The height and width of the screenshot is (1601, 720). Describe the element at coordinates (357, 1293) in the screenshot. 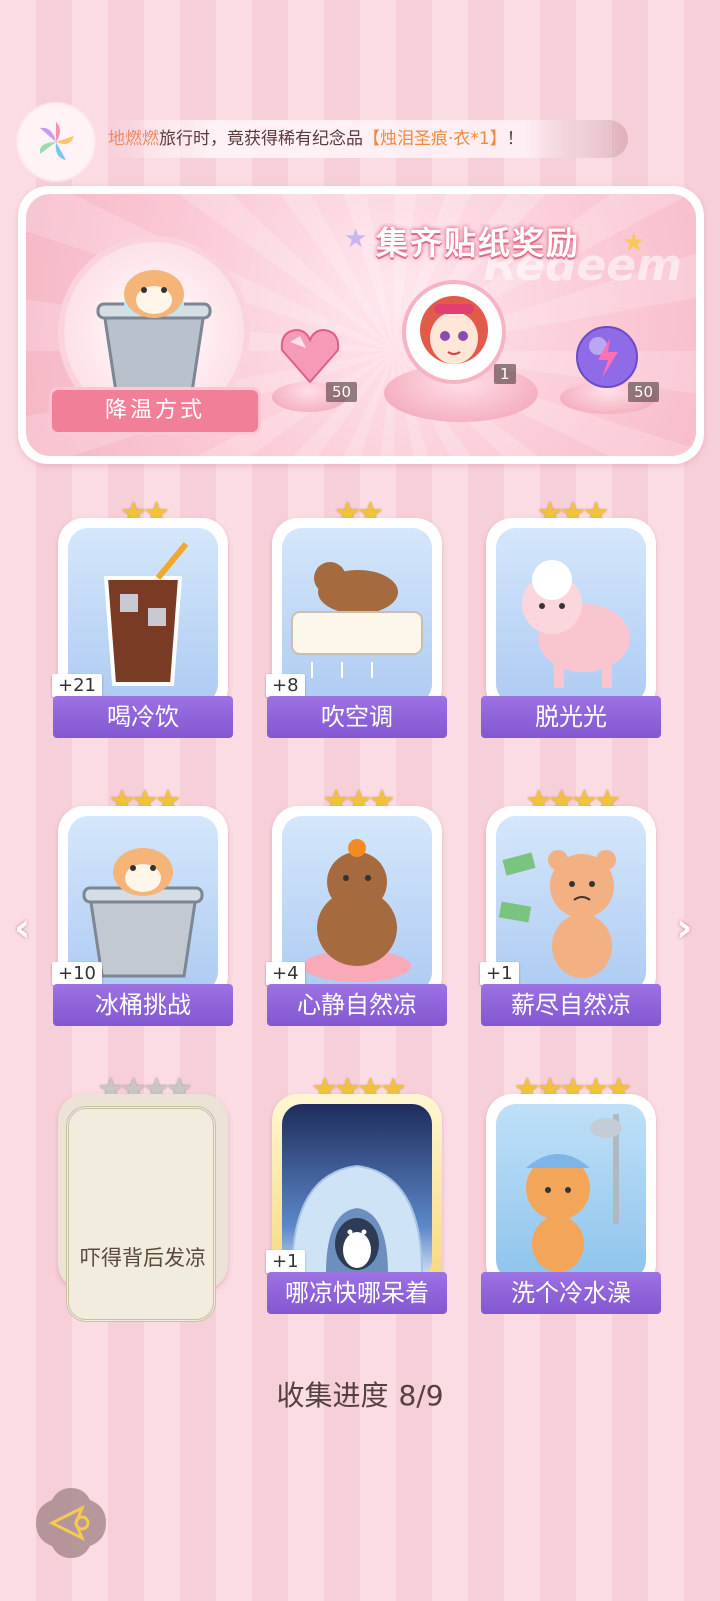

I see `card-name: 哪凉快哪呆着` at that location.